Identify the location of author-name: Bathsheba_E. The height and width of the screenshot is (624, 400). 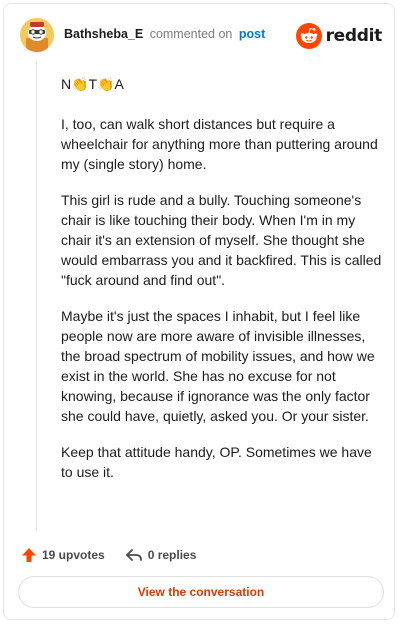
(103, 34).